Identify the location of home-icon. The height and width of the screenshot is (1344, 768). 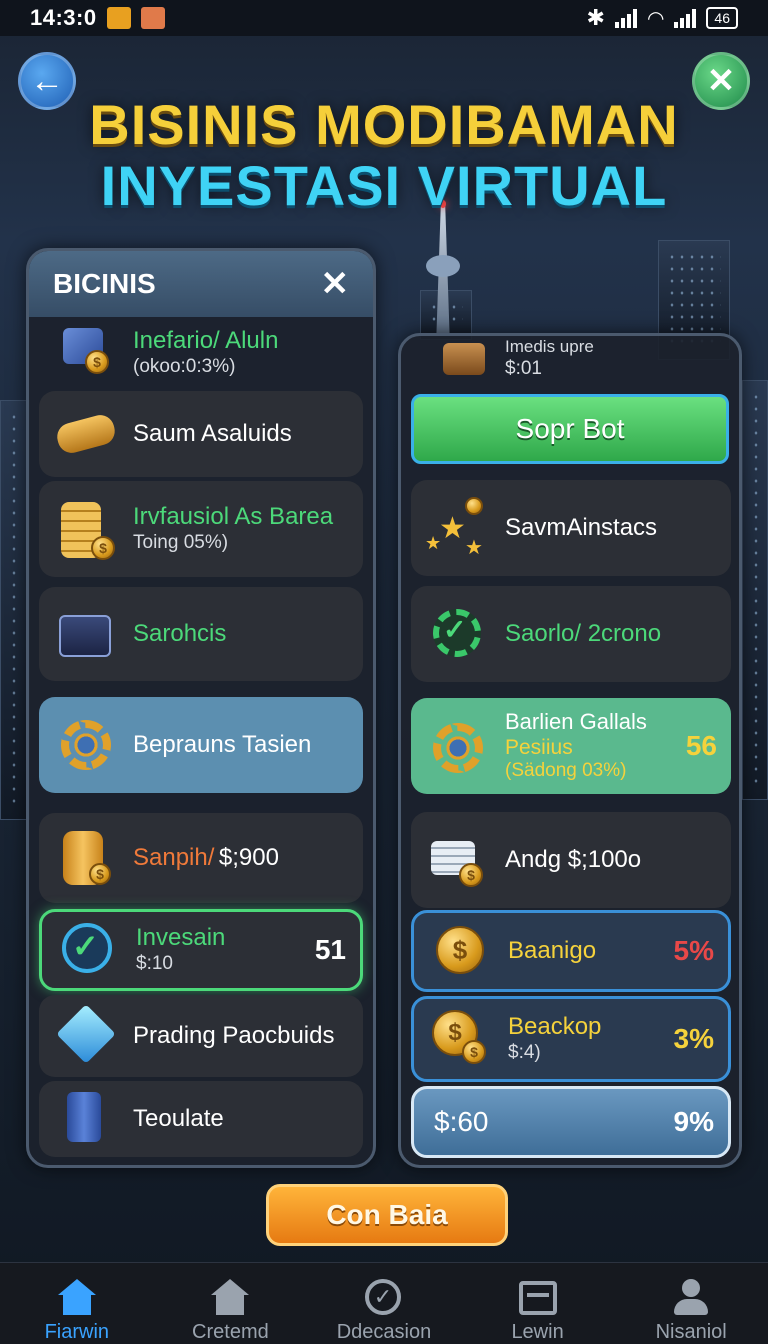
(77, 1297).